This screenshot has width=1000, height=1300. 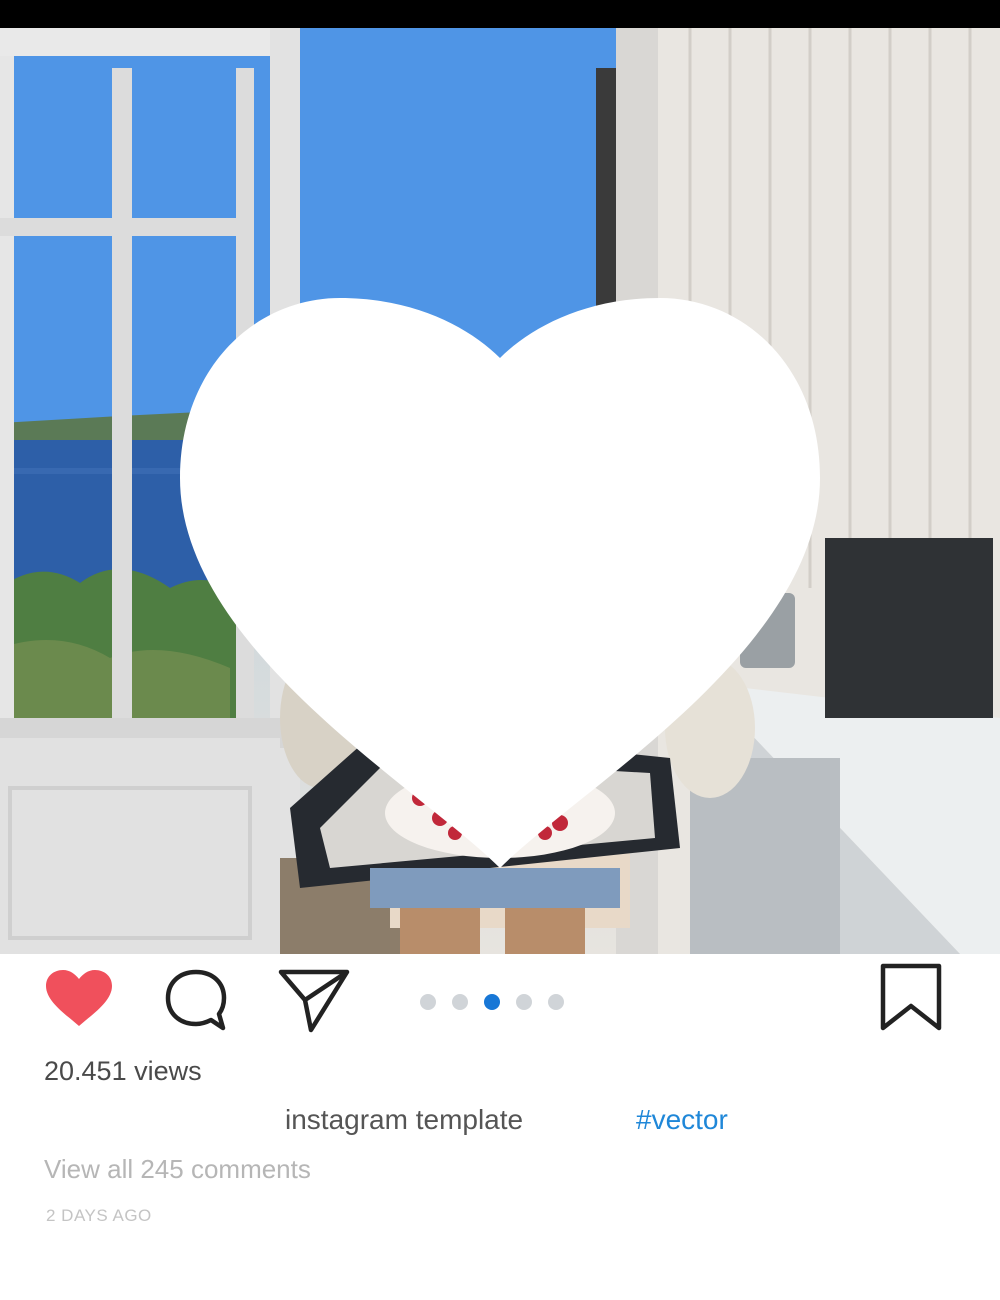 I want to click on post-caption: instagram template, so click(x=404, y=1119).